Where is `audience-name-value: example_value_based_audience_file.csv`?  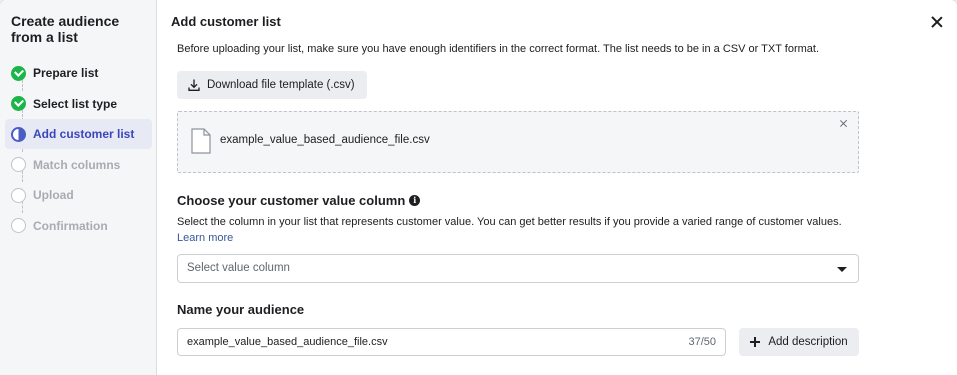
audience-name-value: example_value_based_audience_file.csv is located at coordinates (287, 342).